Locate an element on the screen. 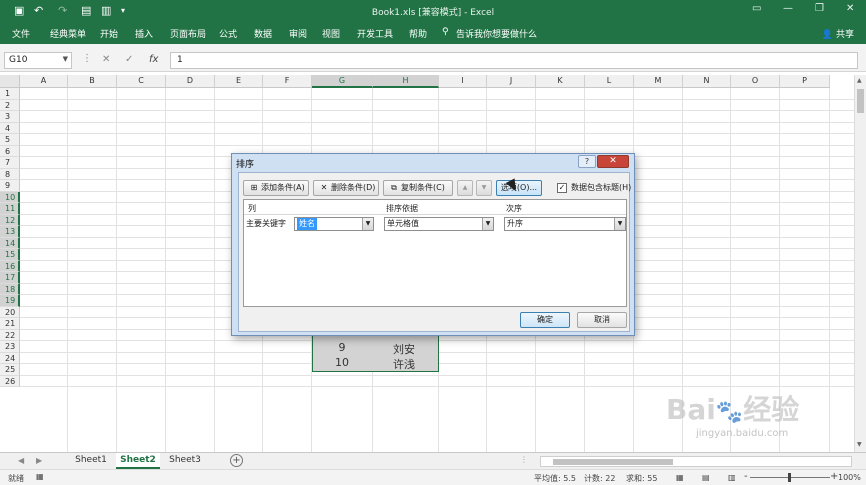 Image resolution: width=866 pixels, height=485 pixels. column-header-e: E is located at coordinates (239, 81).